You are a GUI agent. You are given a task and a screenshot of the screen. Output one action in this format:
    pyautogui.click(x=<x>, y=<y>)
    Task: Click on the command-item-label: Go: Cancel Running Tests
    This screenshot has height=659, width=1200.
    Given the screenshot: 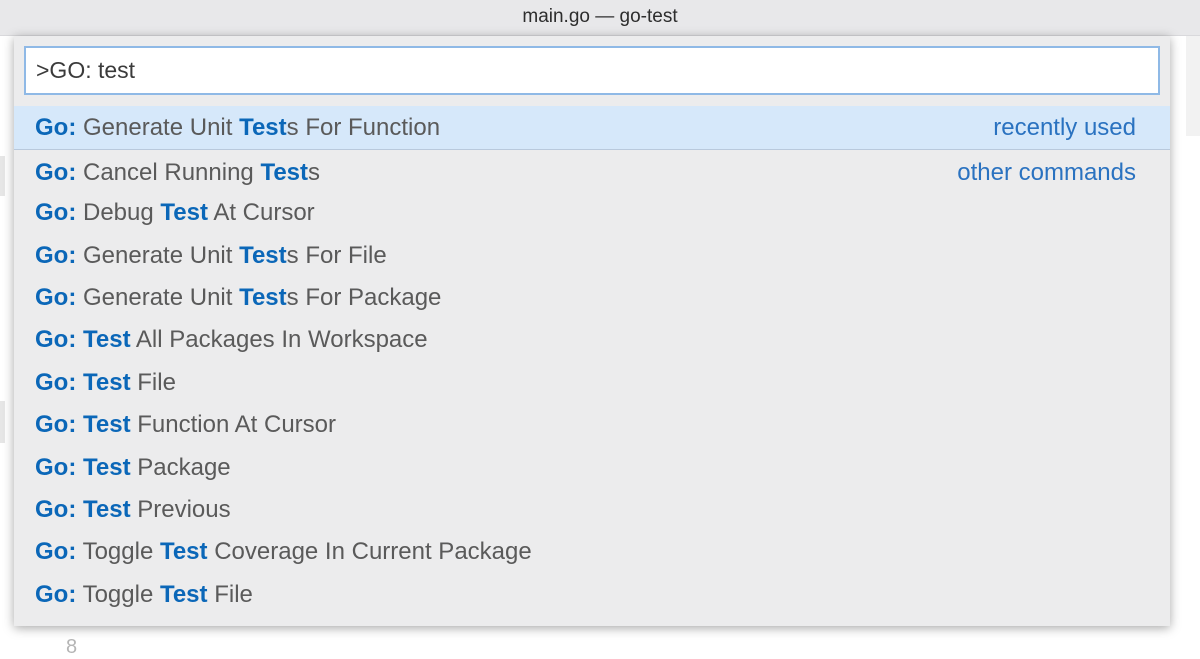 What is the action you would take?
    pyautogui.click(x=177, y=173)
    